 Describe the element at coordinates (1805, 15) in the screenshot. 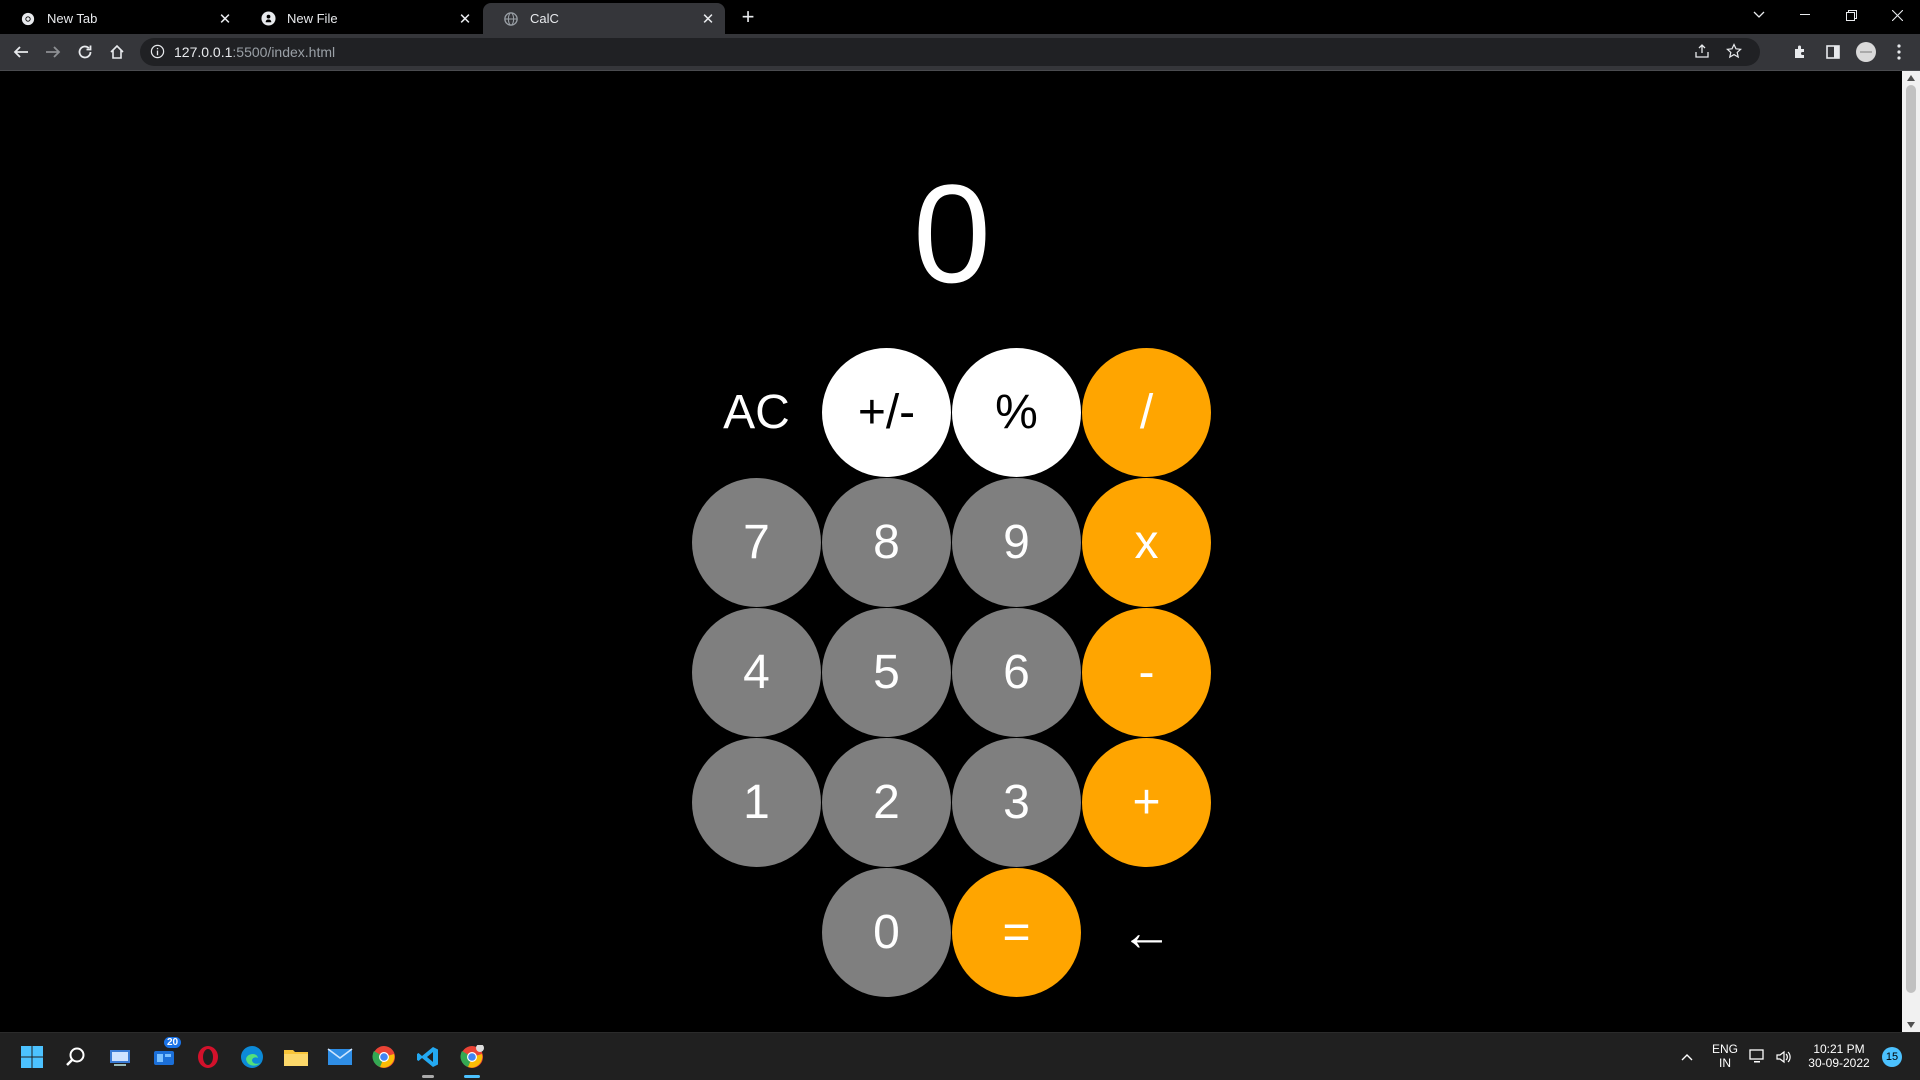

I see `minimize-icon` at that location.